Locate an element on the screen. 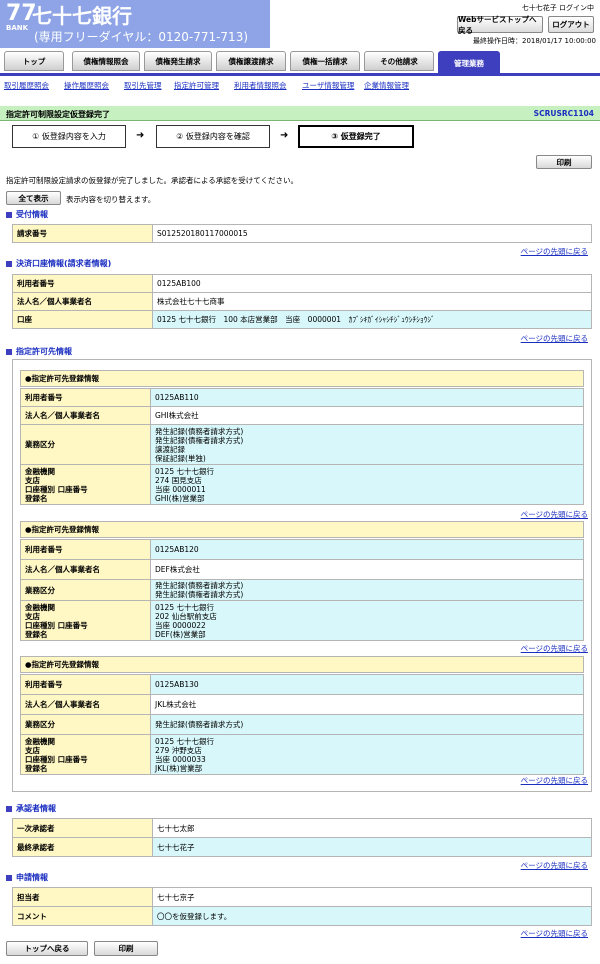  subnav-permit: 指定許可管理 is located at coordinates (196, 85).